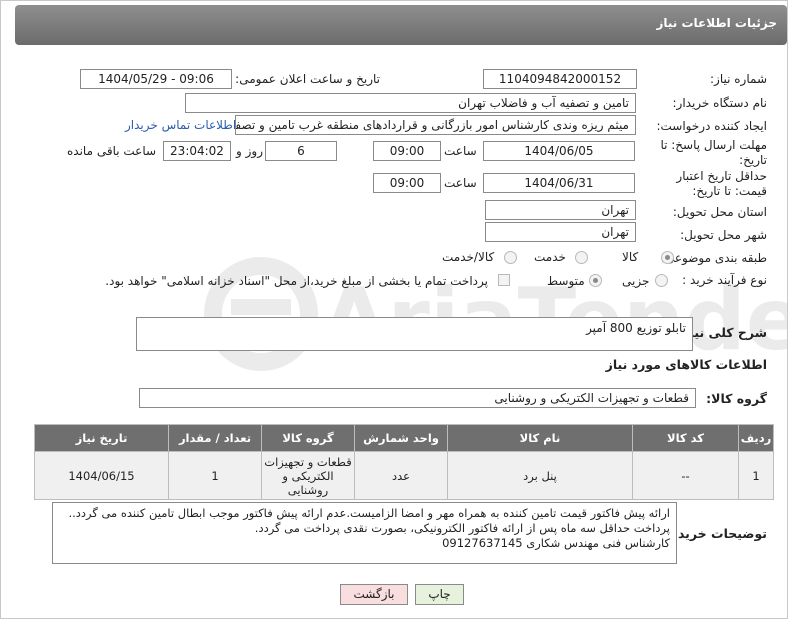  I want to click on category-option-goods: کالا, so click(630, 257).